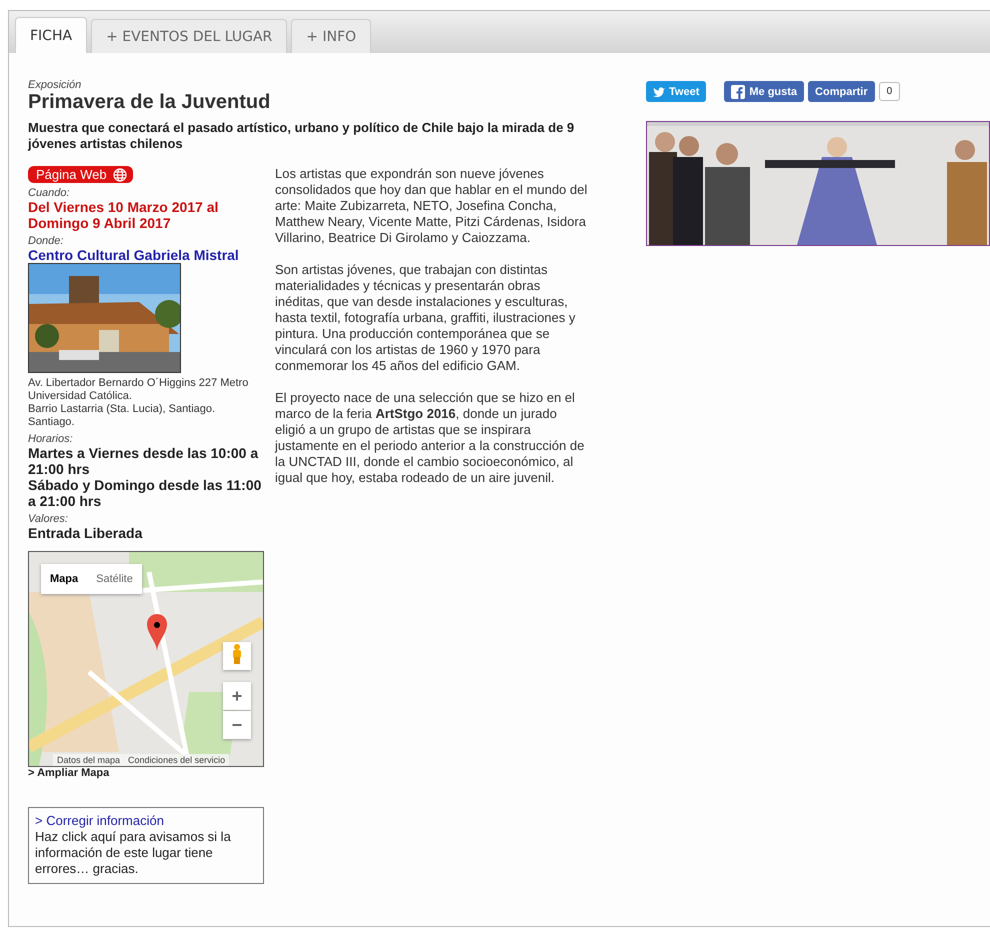 The width and height of the screenshot is (990, 928). I want to click on field-label: Cuando:, so click(49, 193).